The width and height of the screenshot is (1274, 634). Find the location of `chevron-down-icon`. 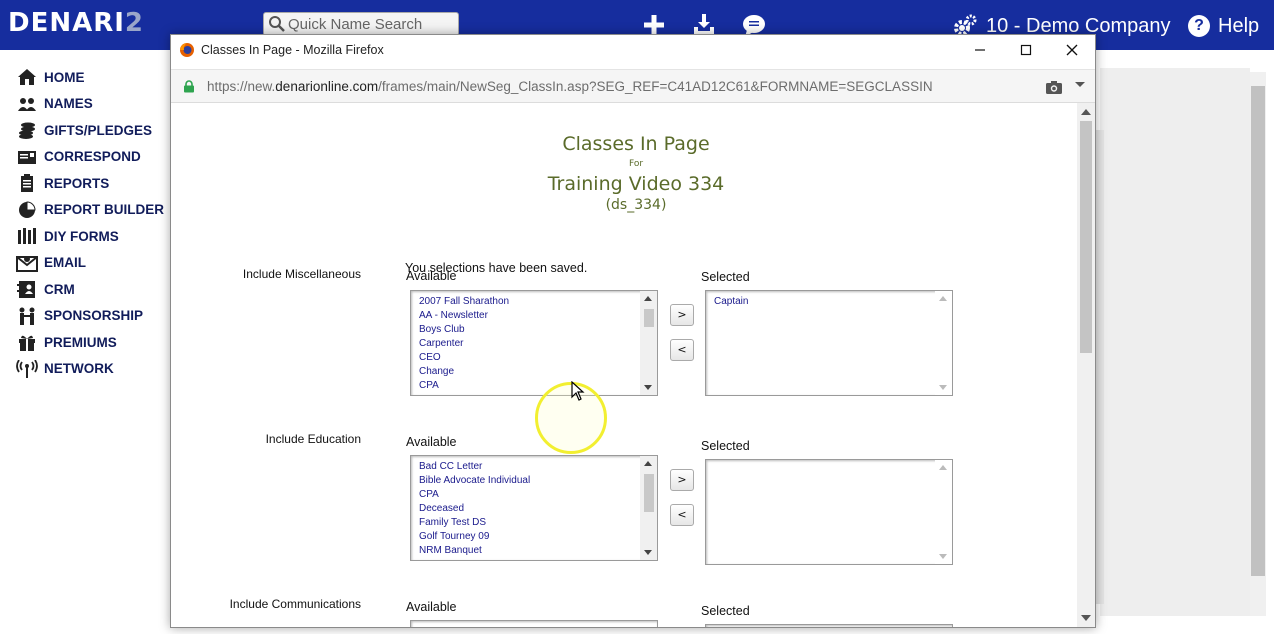

chevron-down-icon is located at coordinates (1080, 84).